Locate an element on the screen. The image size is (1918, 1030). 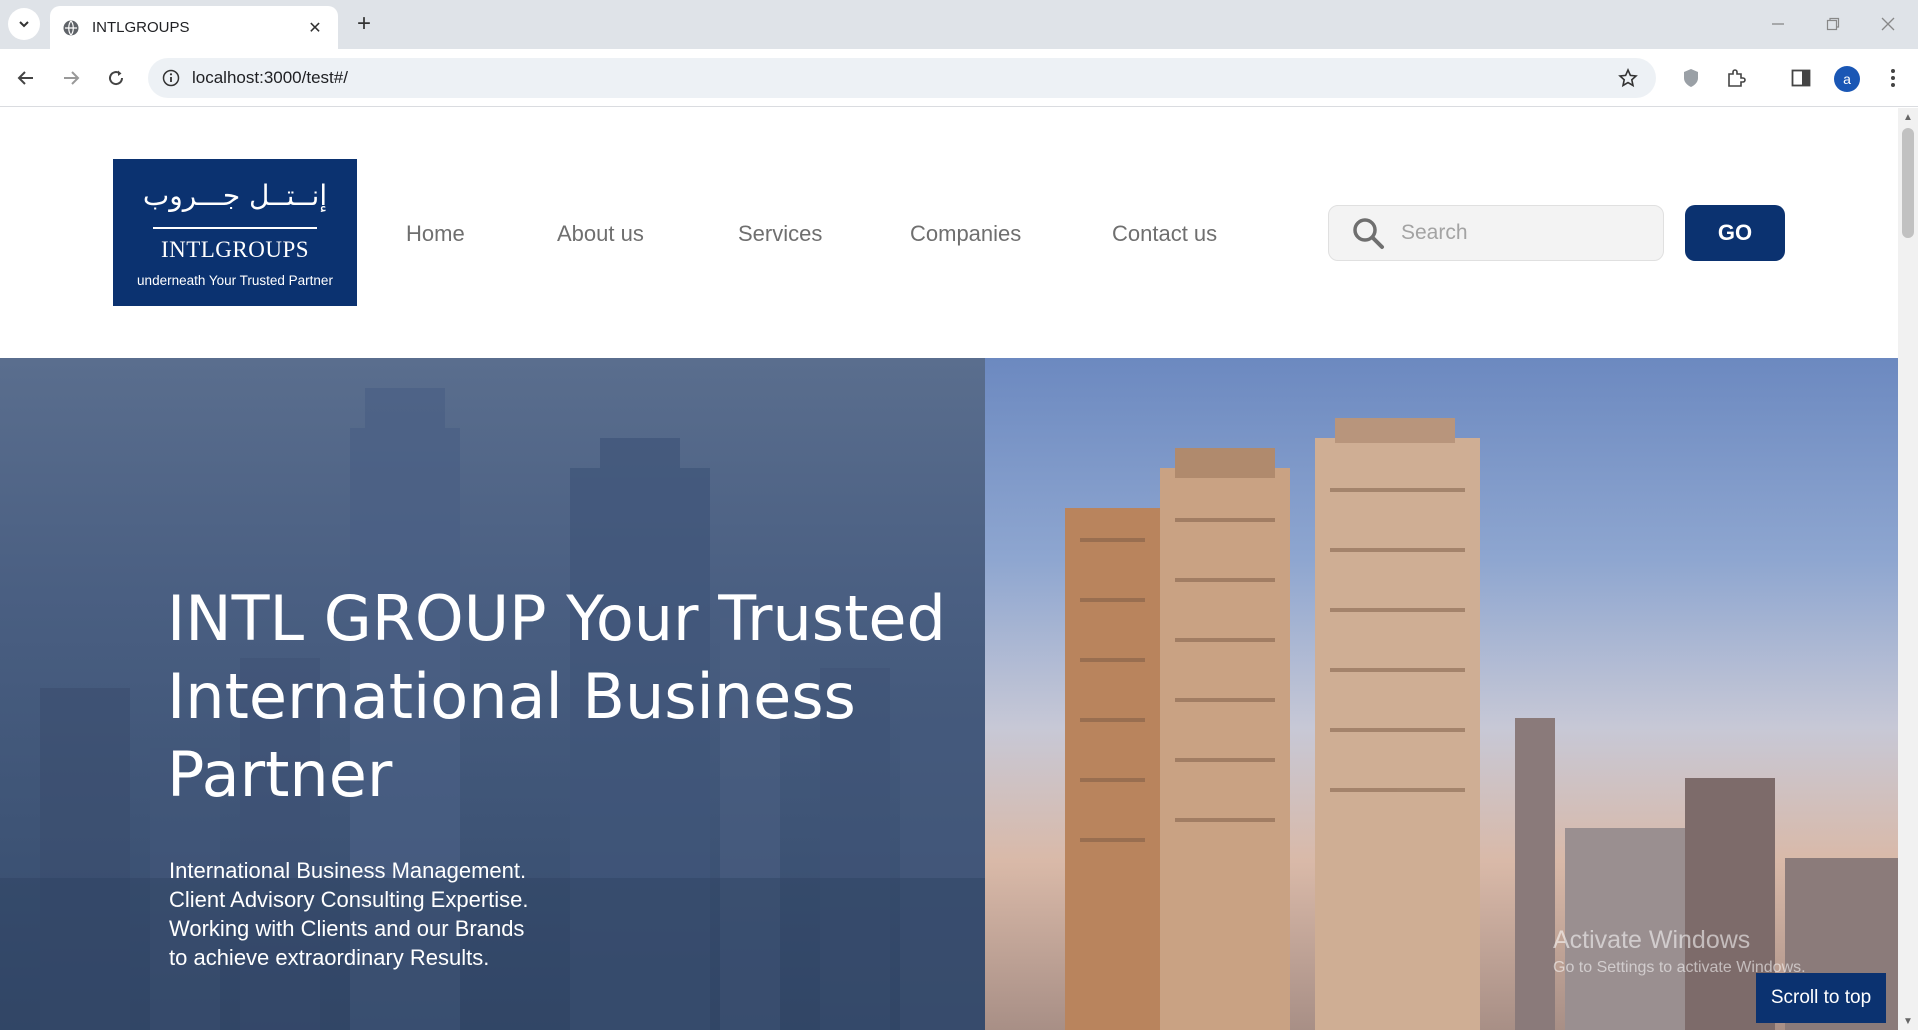
new-tab-button: + is located at coordinates (364, 24).